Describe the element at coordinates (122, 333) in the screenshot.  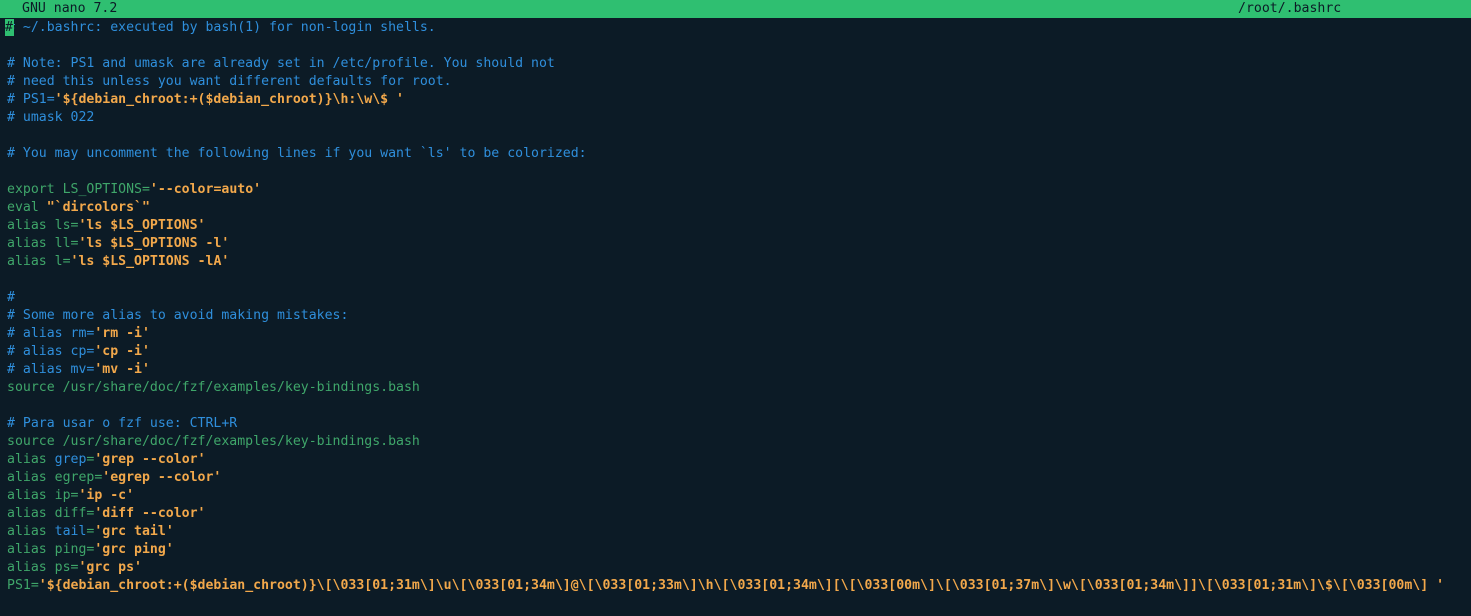
I see `code-token: 'rm -i'` at that location.